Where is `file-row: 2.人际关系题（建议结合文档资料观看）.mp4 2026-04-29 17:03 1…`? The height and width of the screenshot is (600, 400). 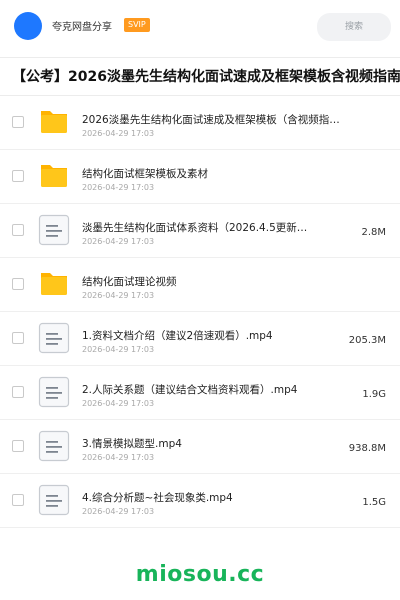
file-row: 2.人际关系题（建议结合文档资料观看）.mp4 2026-04-29 17:03 1… is located at coordinates (200, 393).